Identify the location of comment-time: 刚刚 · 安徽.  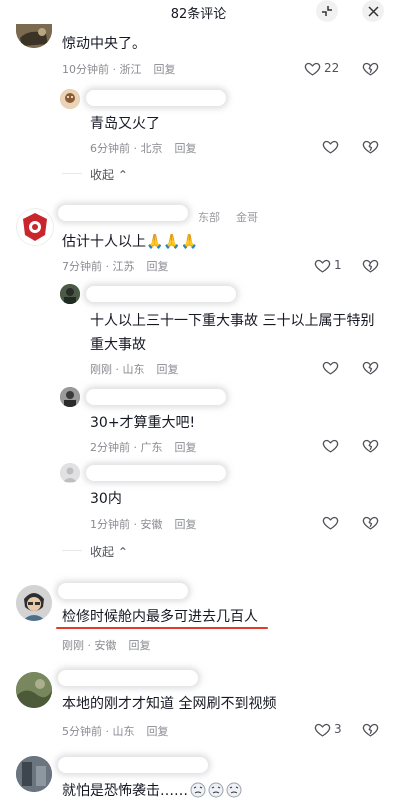
(89, 645).